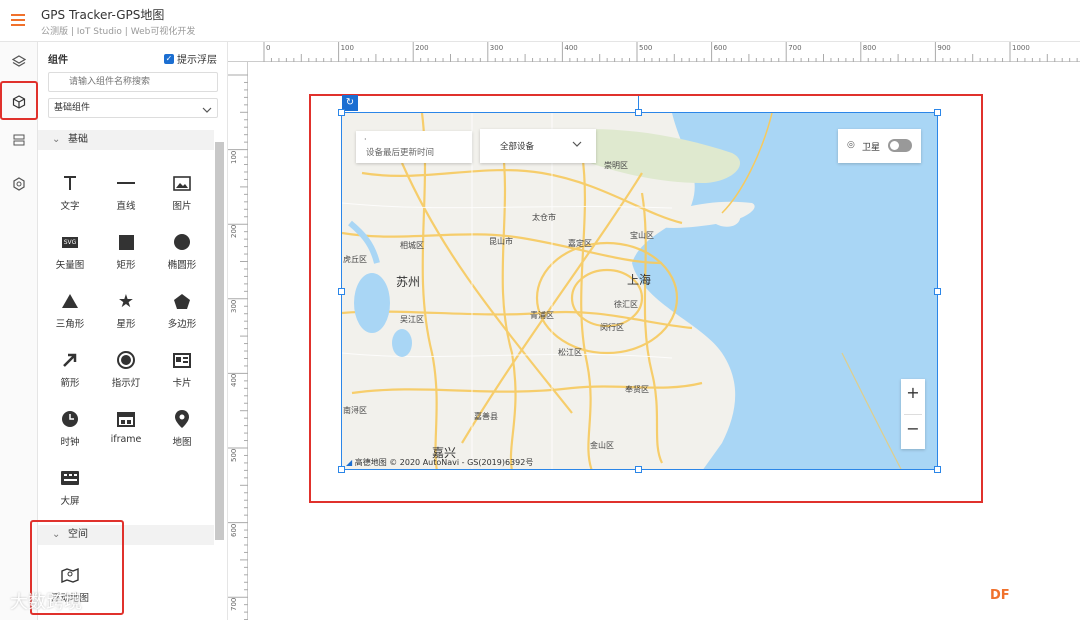 This screenshot has height=620, width=1080. I want to click on iframe-icon, so click(126, 419).